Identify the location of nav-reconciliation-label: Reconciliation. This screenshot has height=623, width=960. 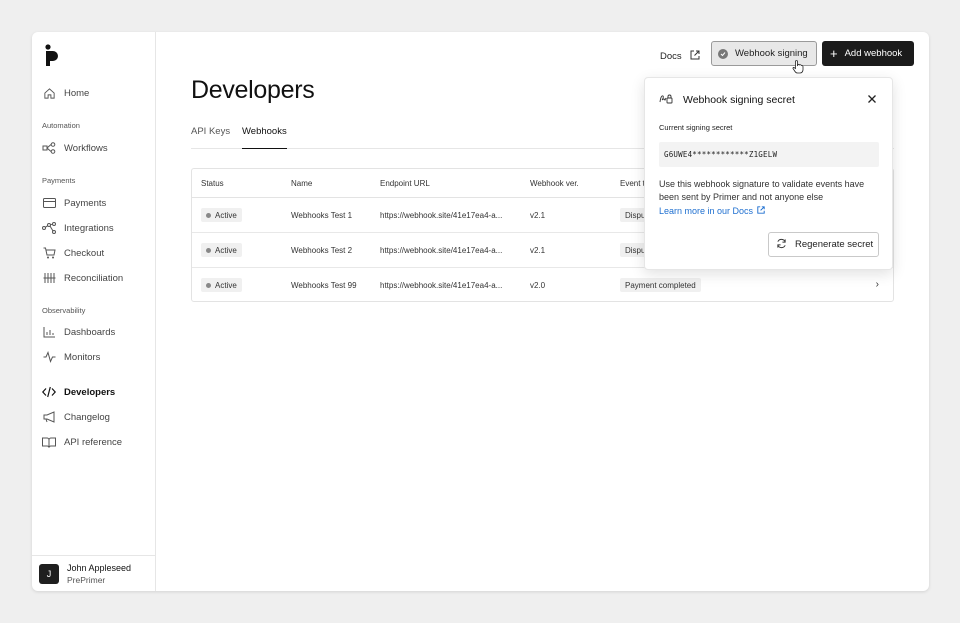
(94, 278).